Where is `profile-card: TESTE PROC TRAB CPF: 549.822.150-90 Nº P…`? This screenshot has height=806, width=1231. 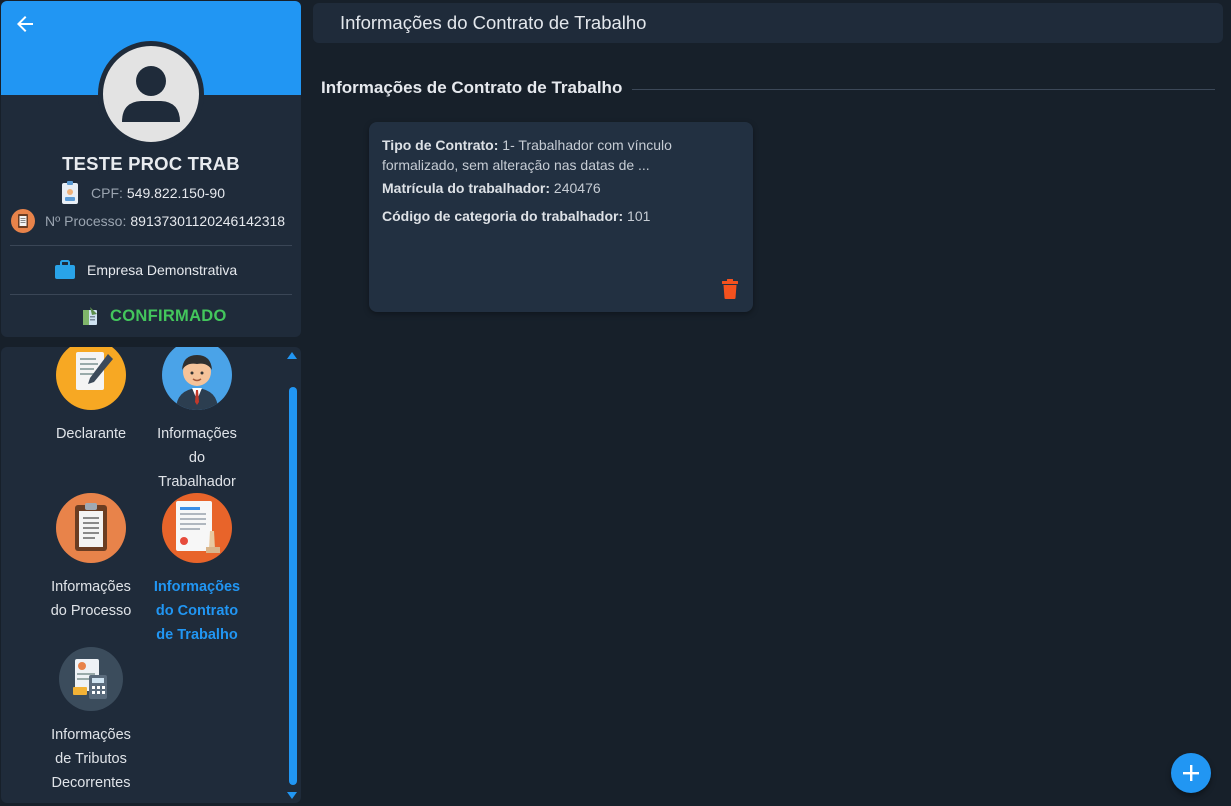
profile-card: TESTE PROC TRAB CPF: 549.822.150-90 Nº P… is located at coordinates (151, 169).